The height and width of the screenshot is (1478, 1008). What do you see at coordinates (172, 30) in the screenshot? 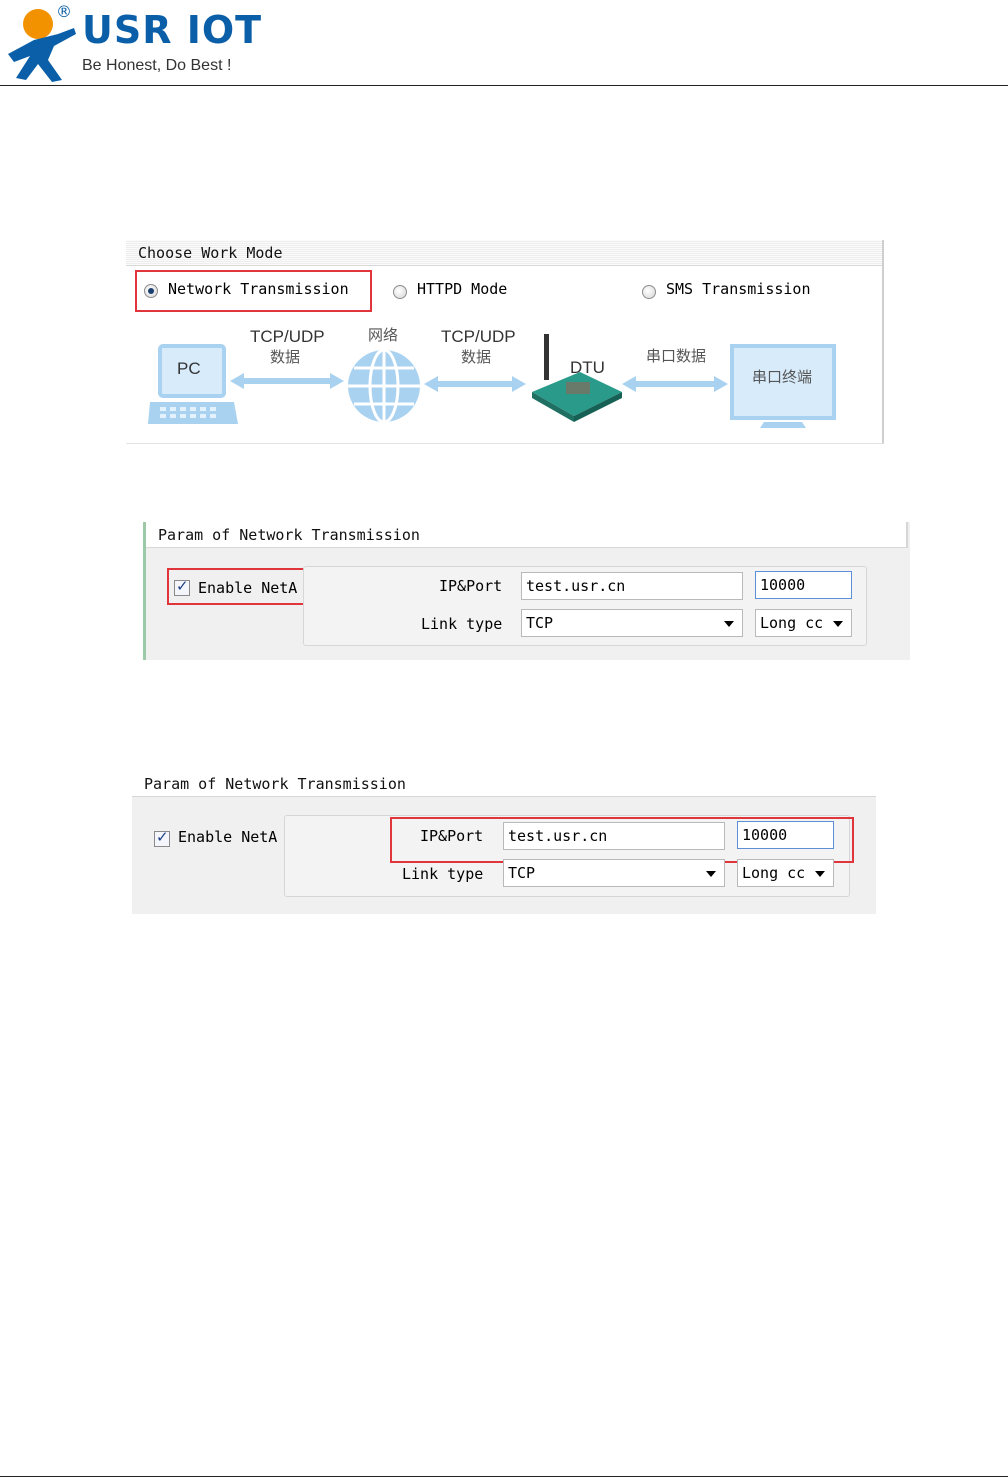
I see `brand-name: USR IOT` at bounding box center [172, 30].